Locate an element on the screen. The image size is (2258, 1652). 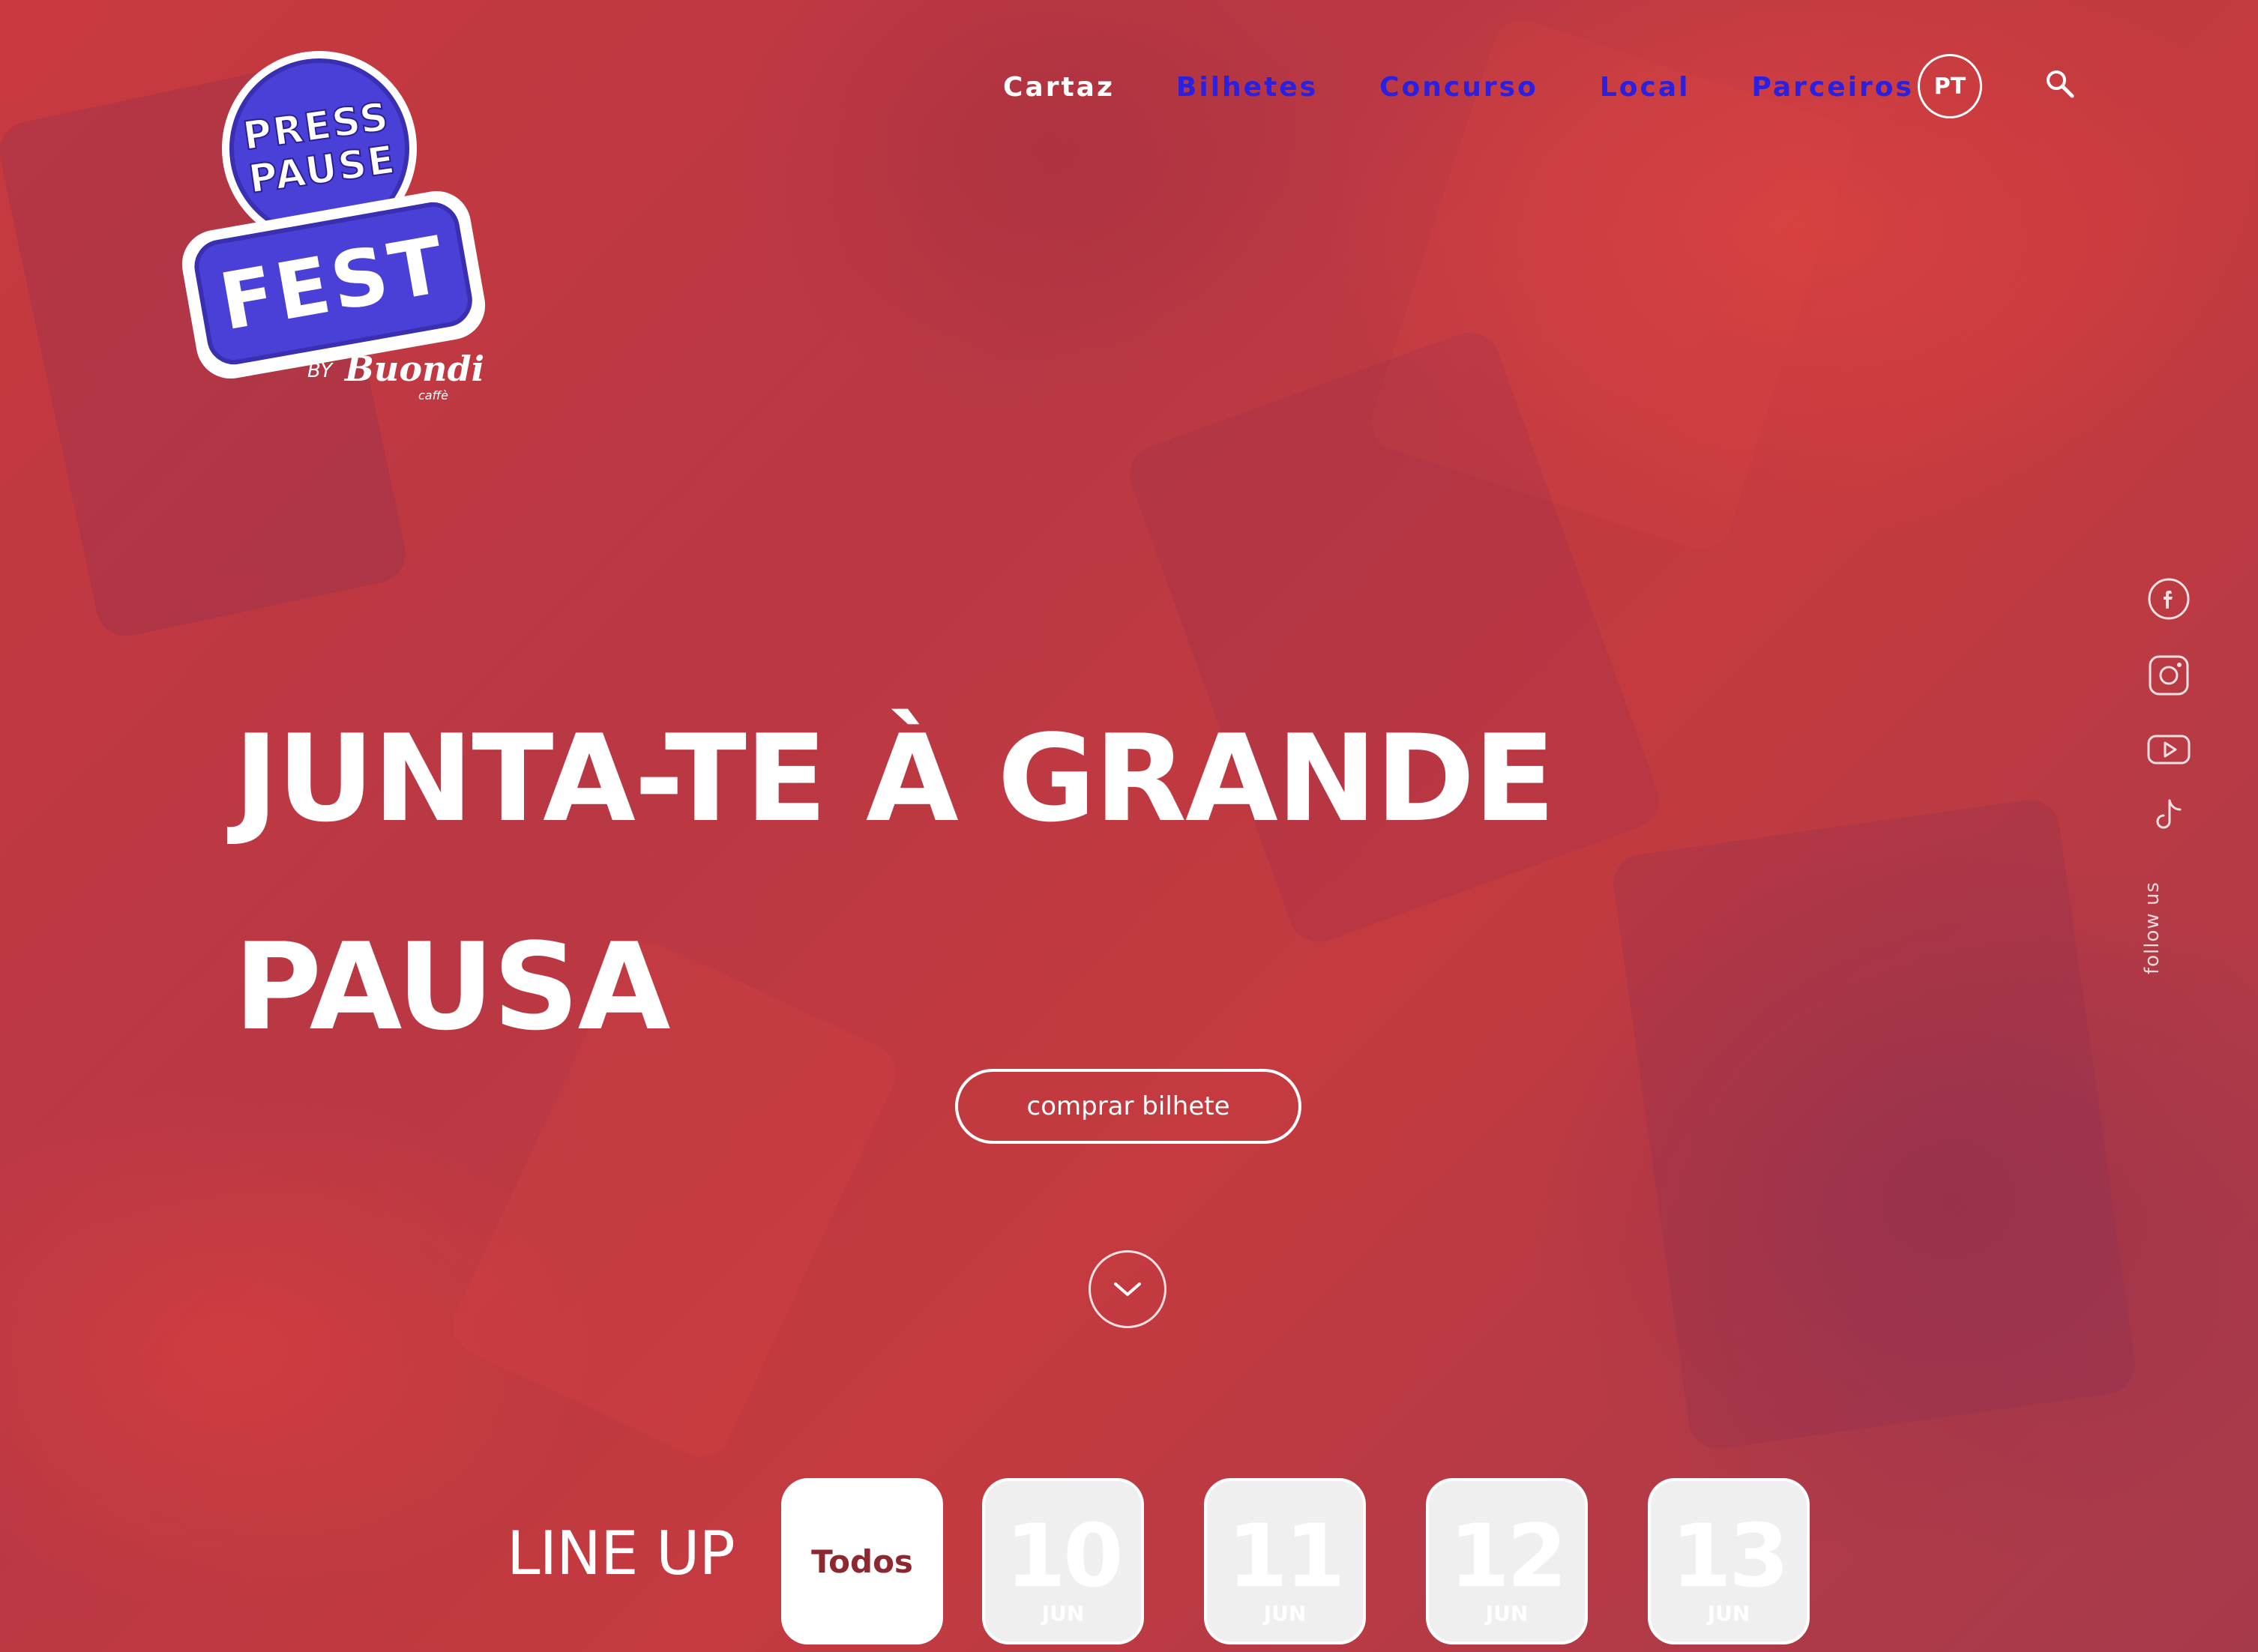
background-pattern is located at coordinates (1874, 1124).